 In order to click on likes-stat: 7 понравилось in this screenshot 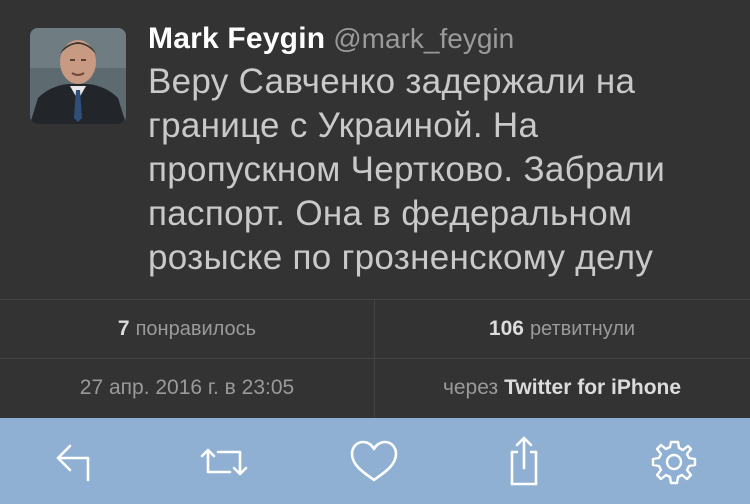, I will do `click(187, 329)`.